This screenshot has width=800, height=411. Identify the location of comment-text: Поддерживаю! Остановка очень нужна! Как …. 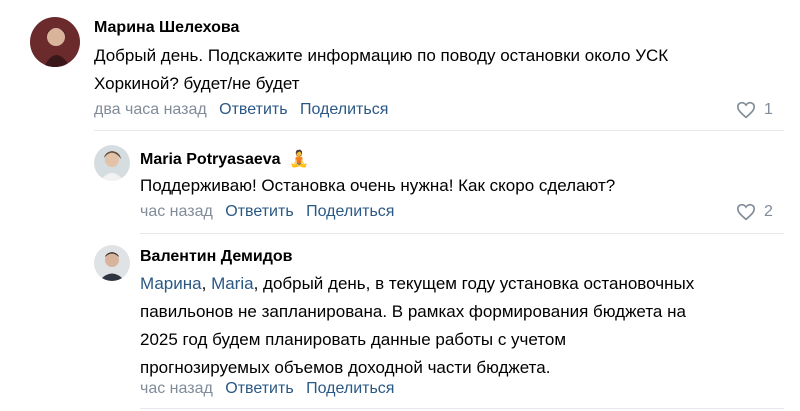
(378, 185).